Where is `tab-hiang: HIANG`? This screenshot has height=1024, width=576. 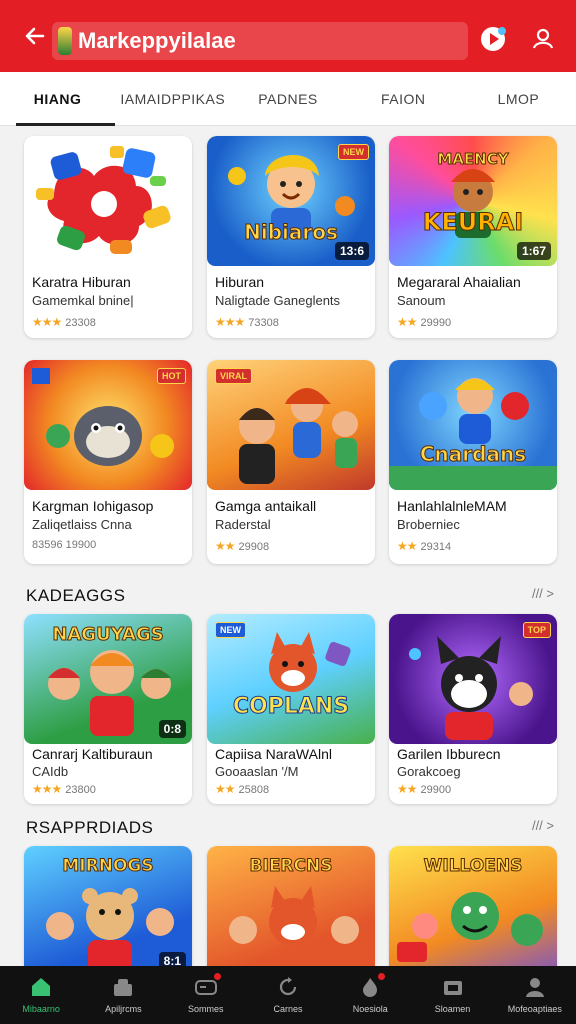 tab-hiang: HIANG is located at coordinates (58, 99).